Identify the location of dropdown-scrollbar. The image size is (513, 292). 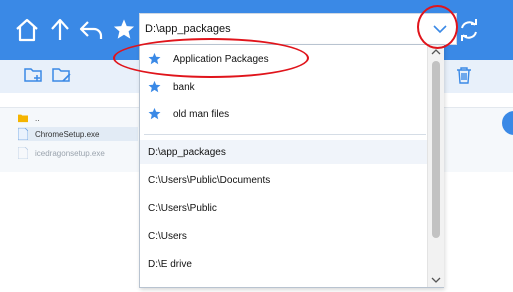
(435, 166).